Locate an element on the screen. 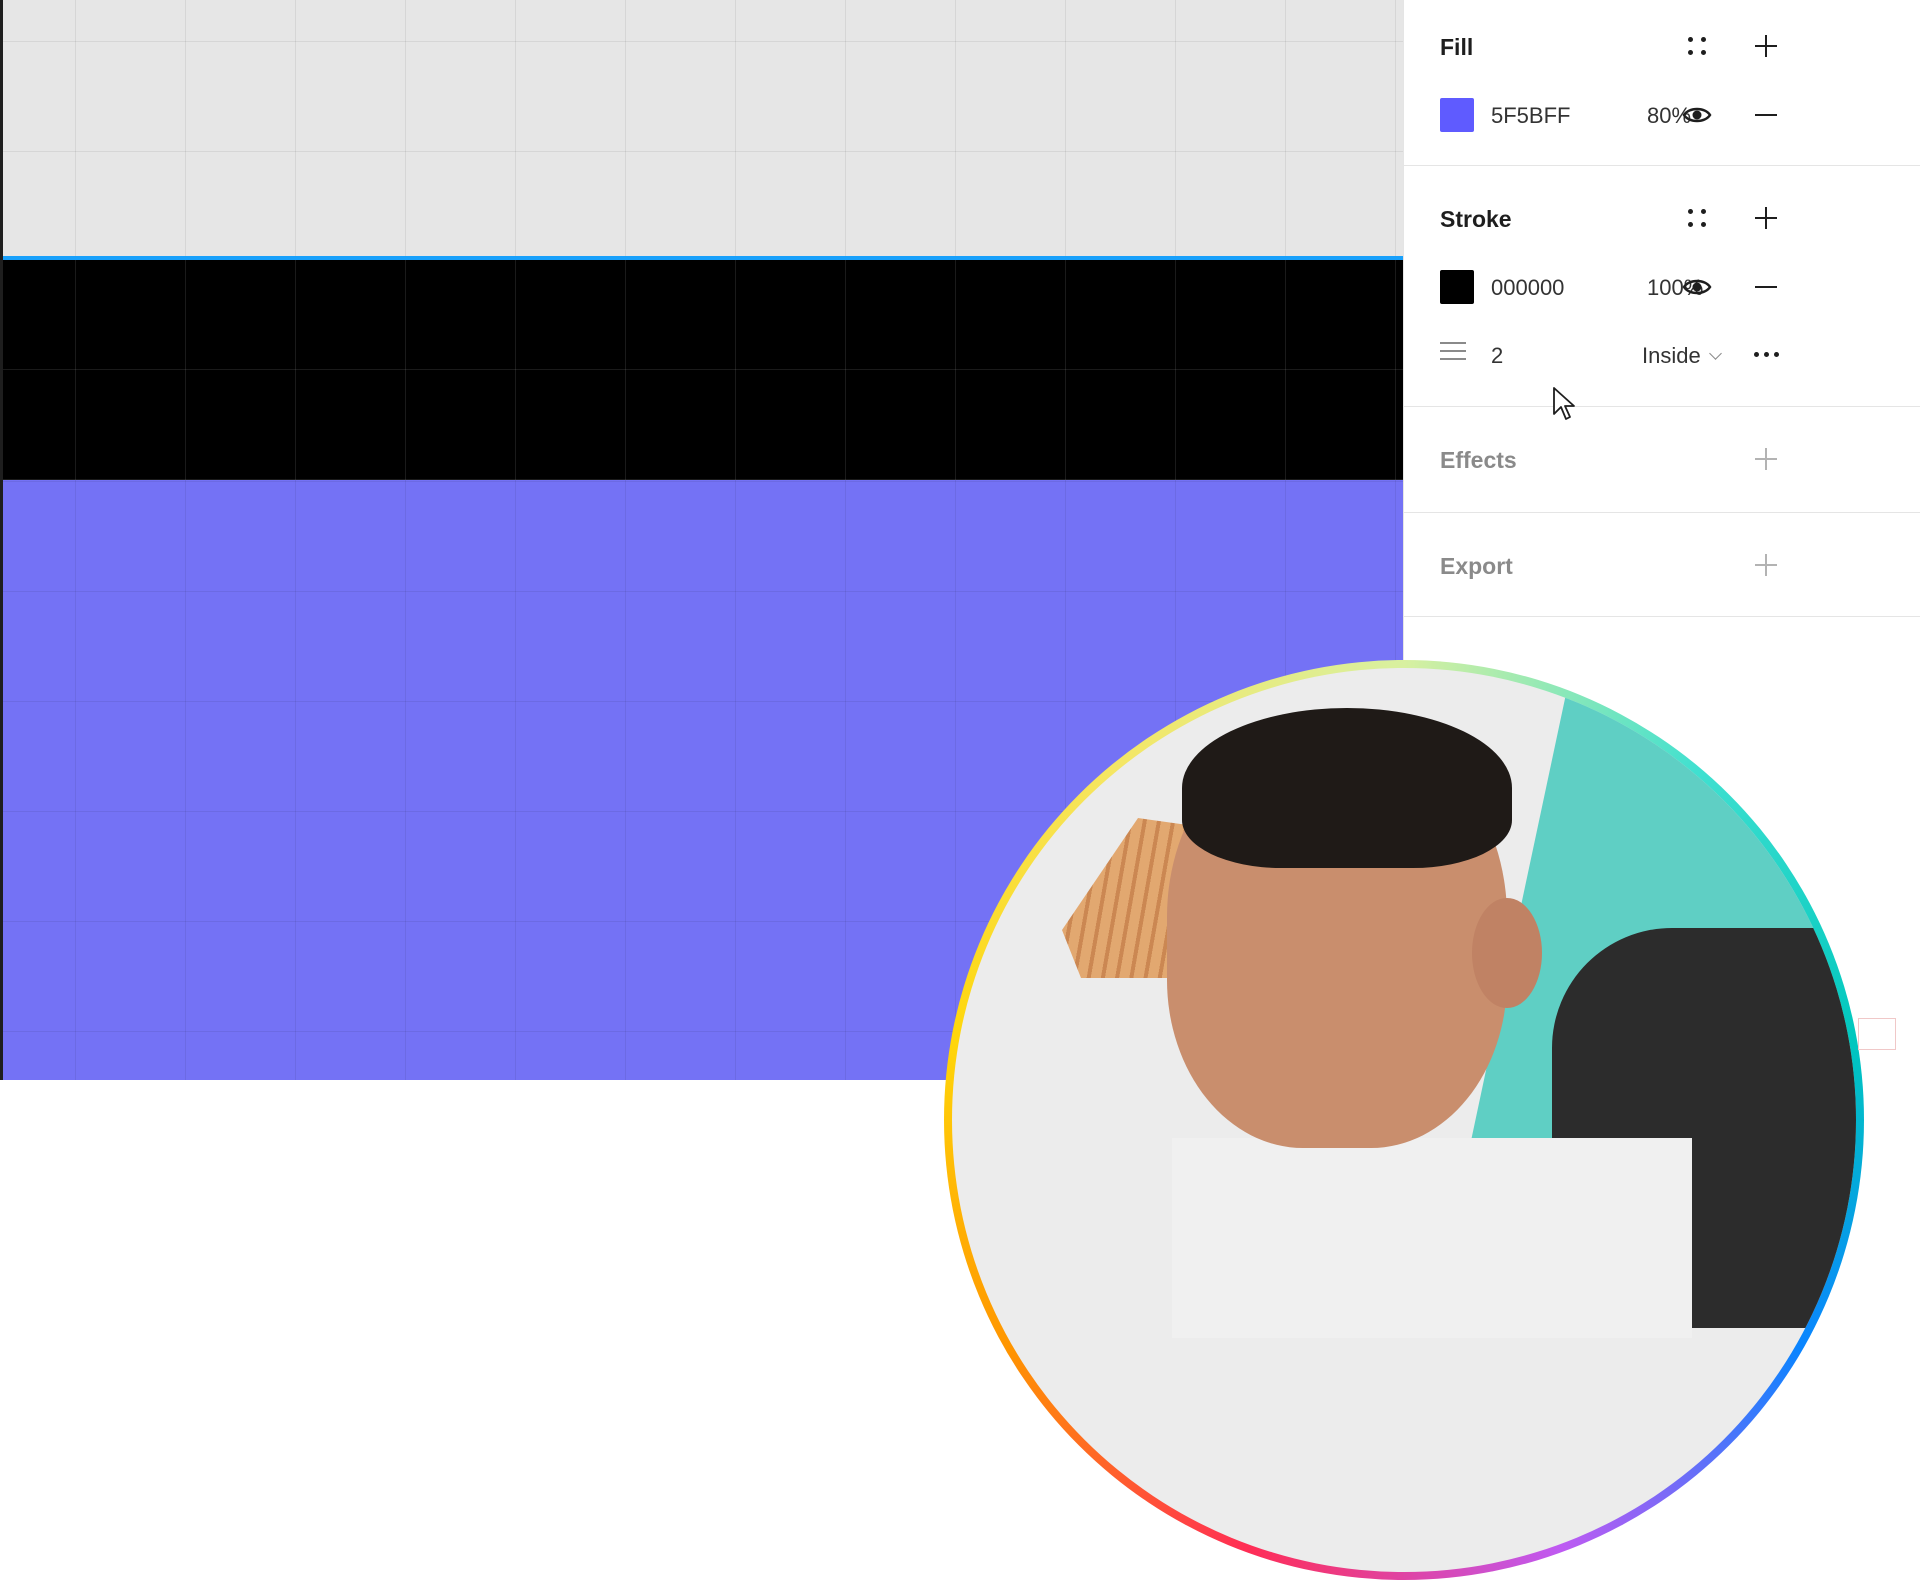 The image size is (1920, 1580). more-icon is located at coordinates (1766, 354).